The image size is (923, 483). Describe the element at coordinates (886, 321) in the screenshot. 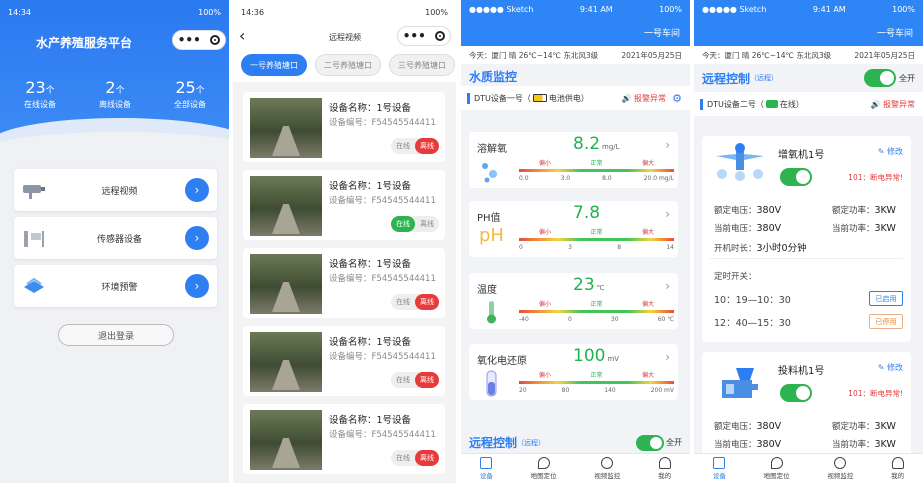

I see `timer-disabled-button: 已停用` at that location.